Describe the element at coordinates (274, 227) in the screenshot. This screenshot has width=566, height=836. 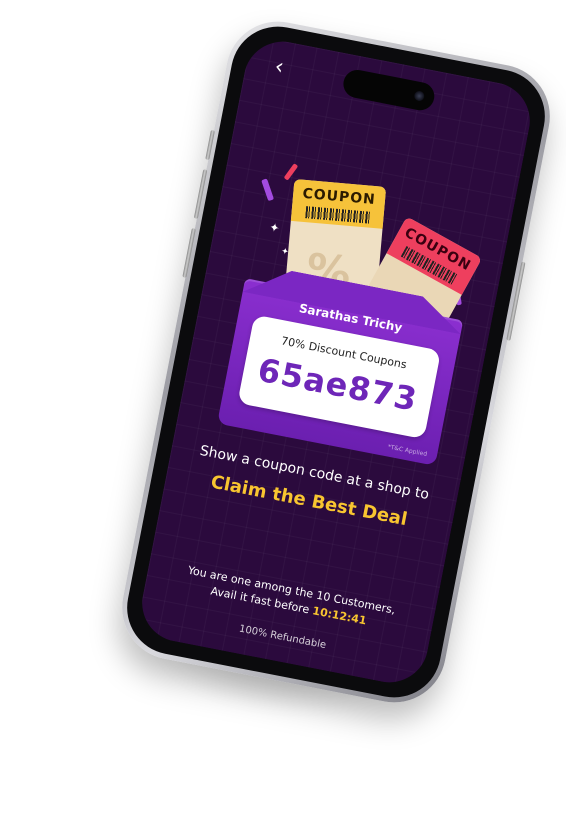
I see `sparkle-icon: ✦` at that location.